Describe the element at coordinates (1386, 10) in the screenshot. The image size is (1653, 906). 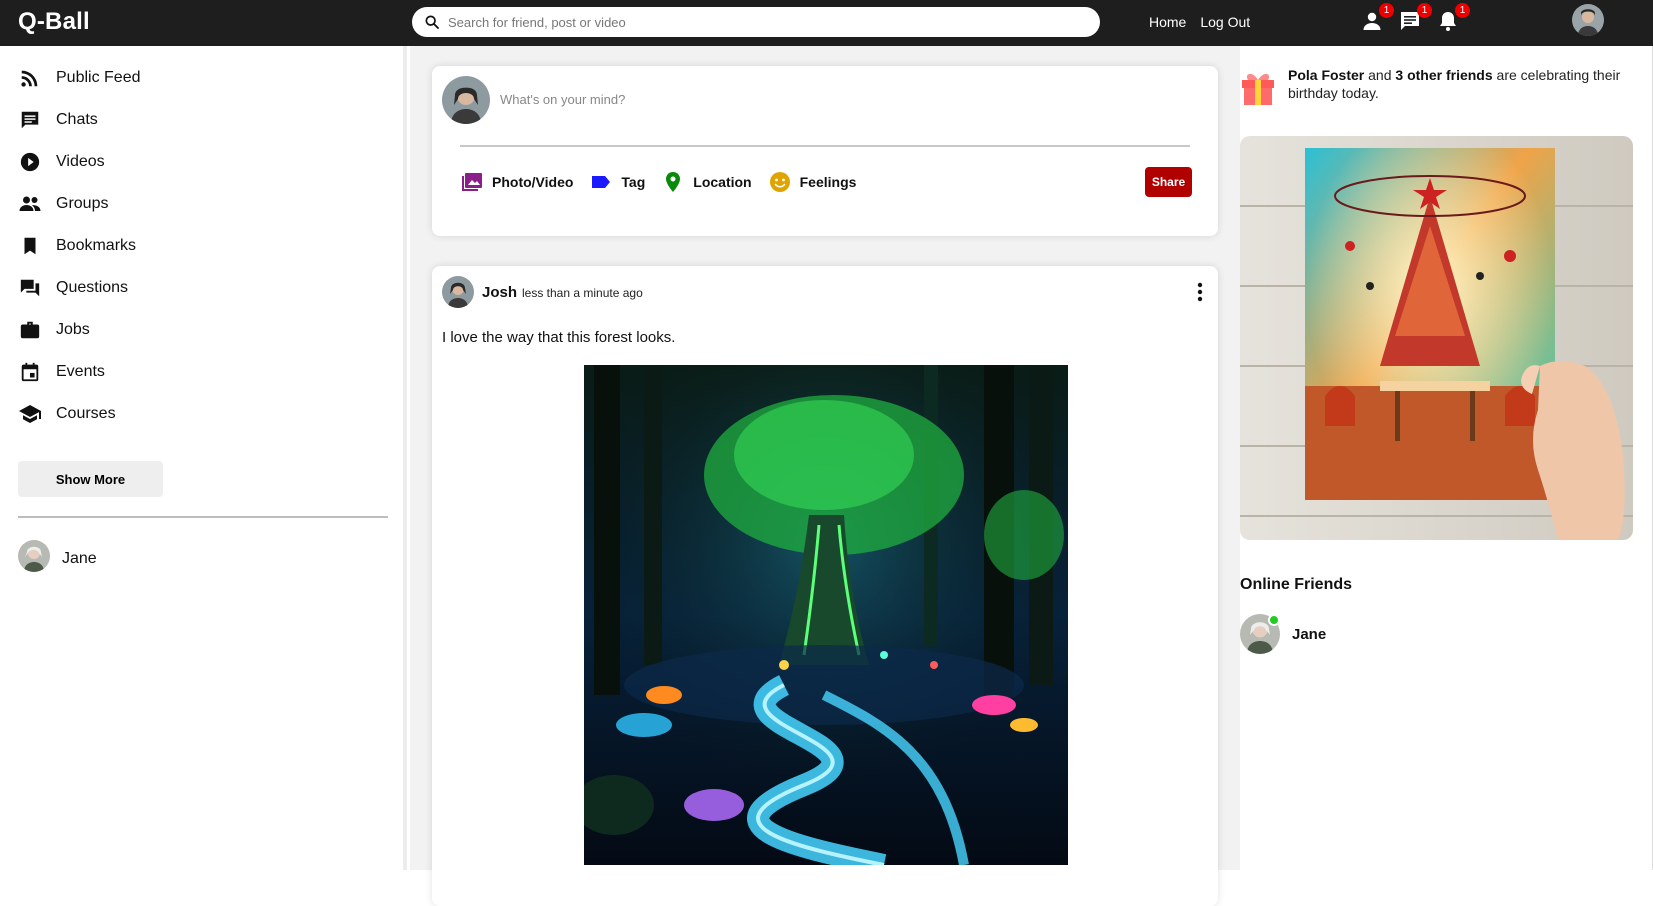
I see `friend-requests-badge: 1` at that location.